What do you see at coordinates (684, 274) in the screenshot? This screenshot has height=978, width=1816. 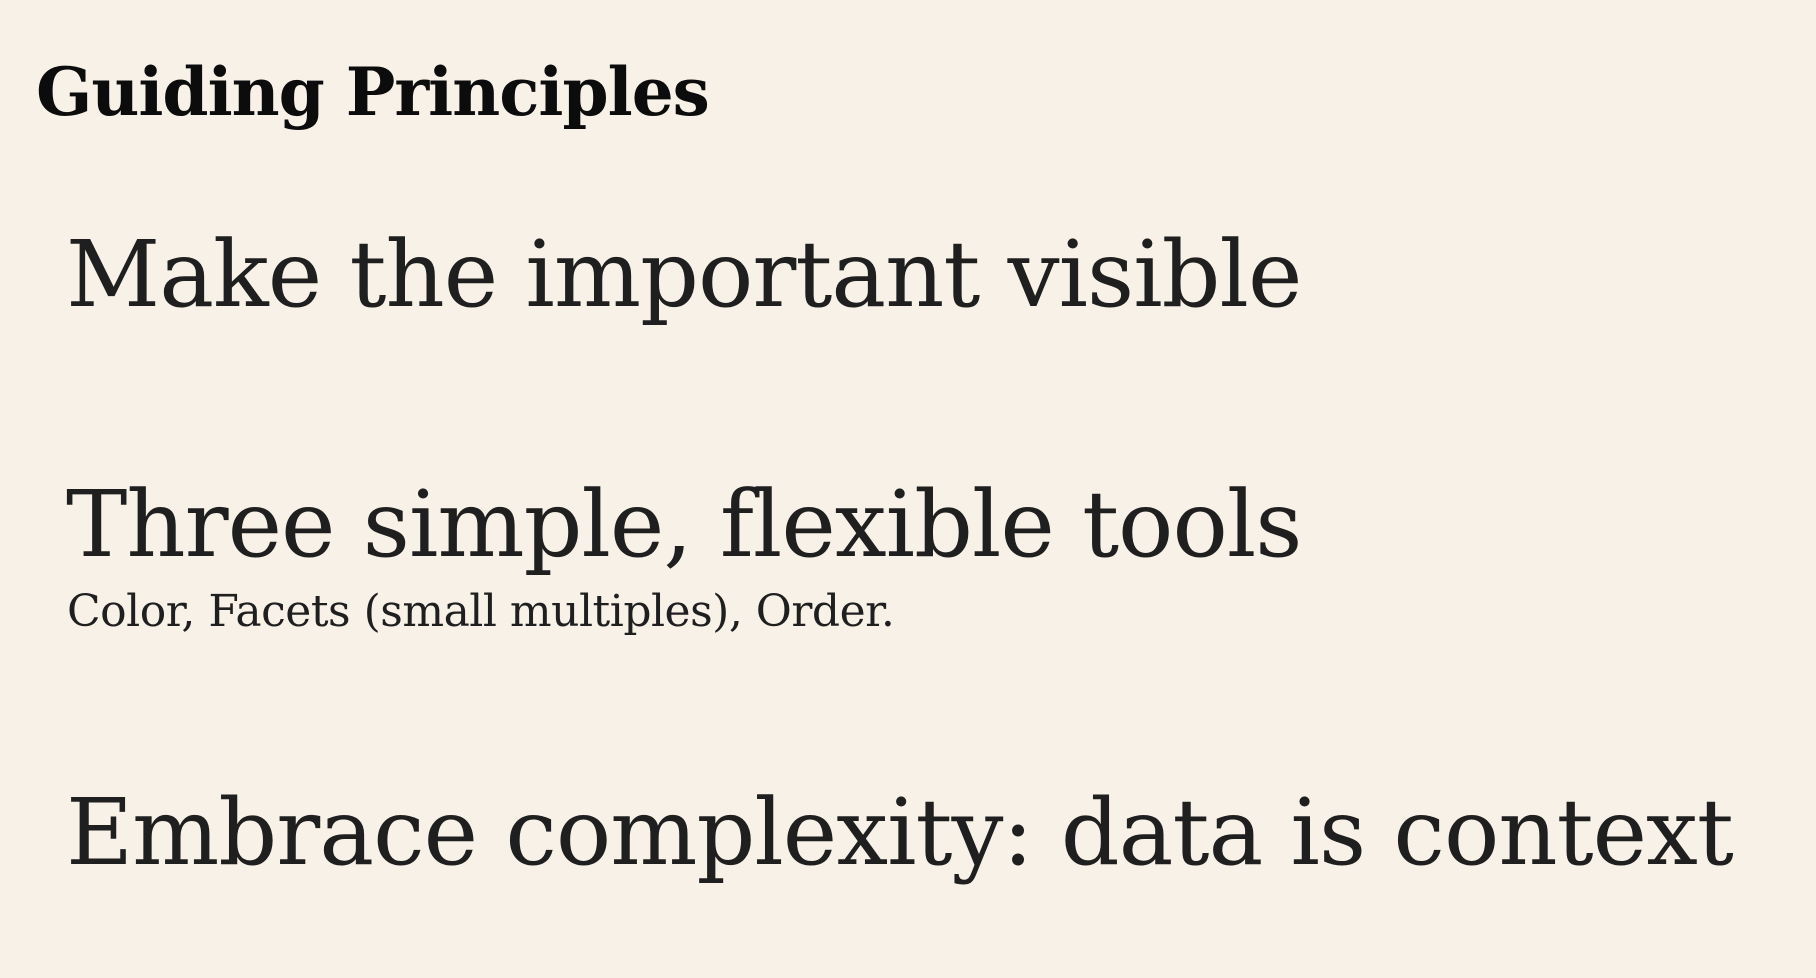 I see `principle-make-important-visible: Make the important visible` at bounding box center [684, 274].